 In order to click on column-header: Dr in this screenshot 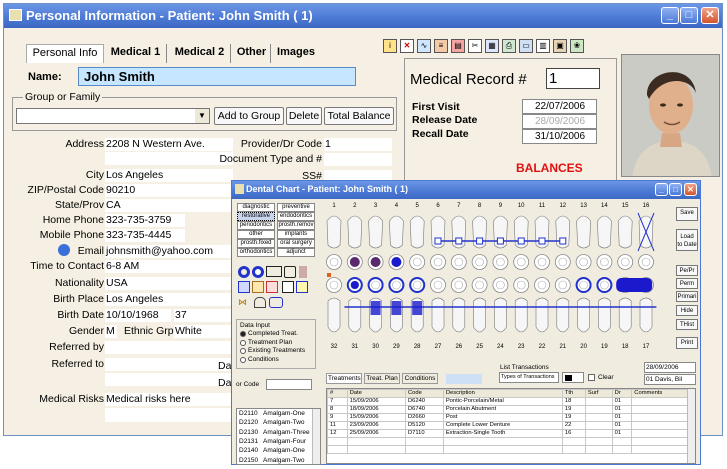, I will do `click(622, 393)`.